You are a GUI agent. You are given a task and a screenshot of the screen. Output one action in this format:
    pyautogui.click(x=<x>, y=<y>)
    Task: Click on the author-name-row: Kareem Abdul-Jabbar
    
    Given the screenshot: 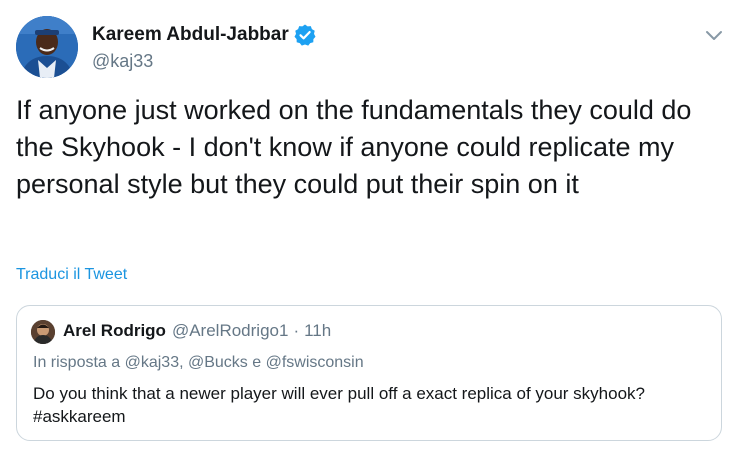 What is the action you would take?
    pyautogui.click(x=204, y=35)
    